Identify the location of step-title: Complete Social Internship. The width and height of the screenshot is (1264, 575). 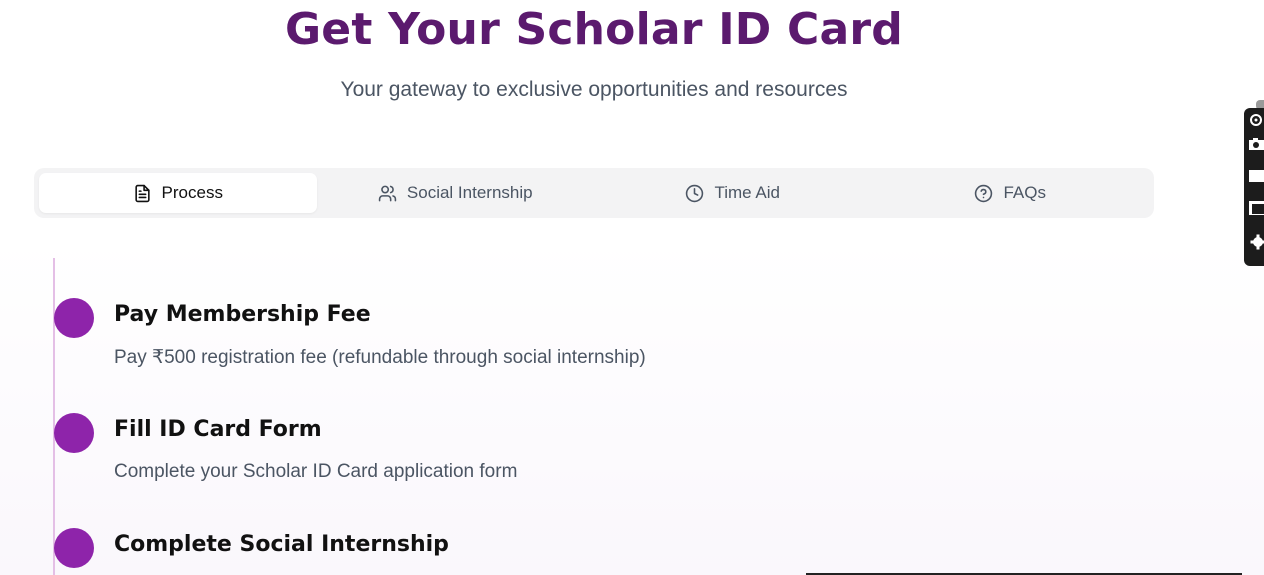
(281, 544).